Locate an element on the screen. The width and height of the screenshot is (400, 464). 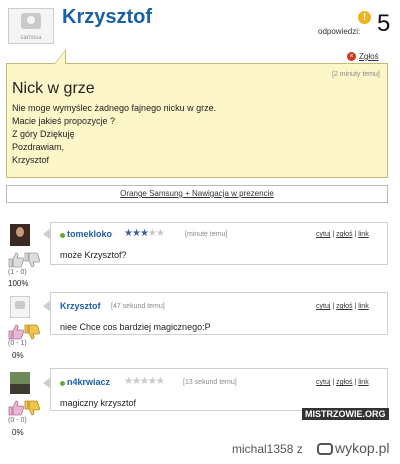
footer-site-logo: wykop.pl is located at coordinates (353, 448).